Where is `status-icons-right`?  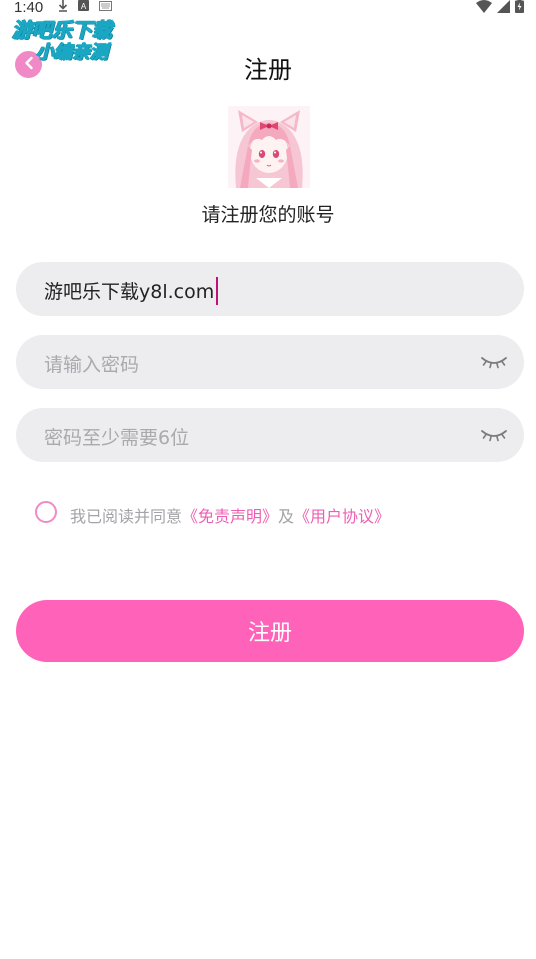 status-icons-right is located at coordinates (500, 7).